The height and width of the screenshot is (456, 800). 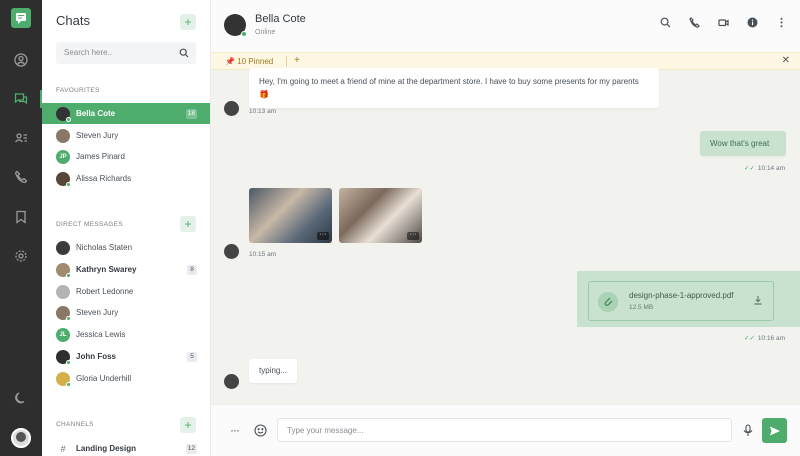 I want to click on avatar-initials: JP, so click(x=63, y=156).